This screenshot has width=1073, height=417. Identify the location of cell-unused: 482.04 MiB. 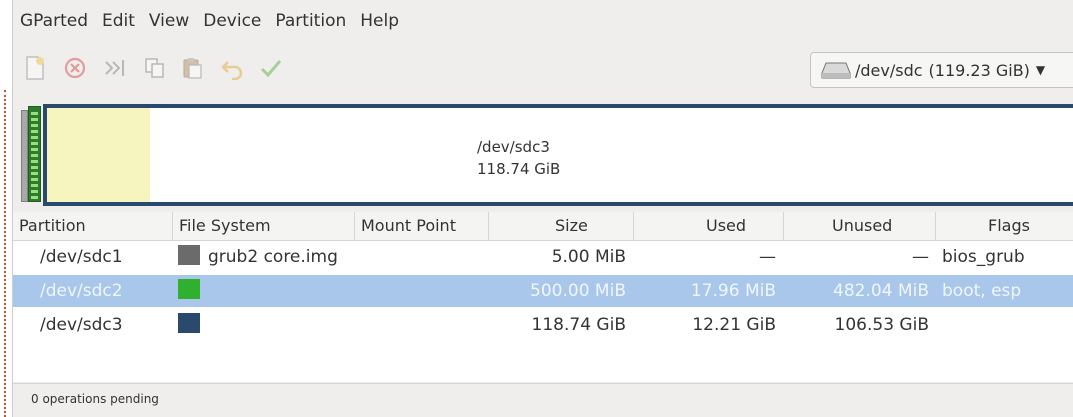
(881, 291).